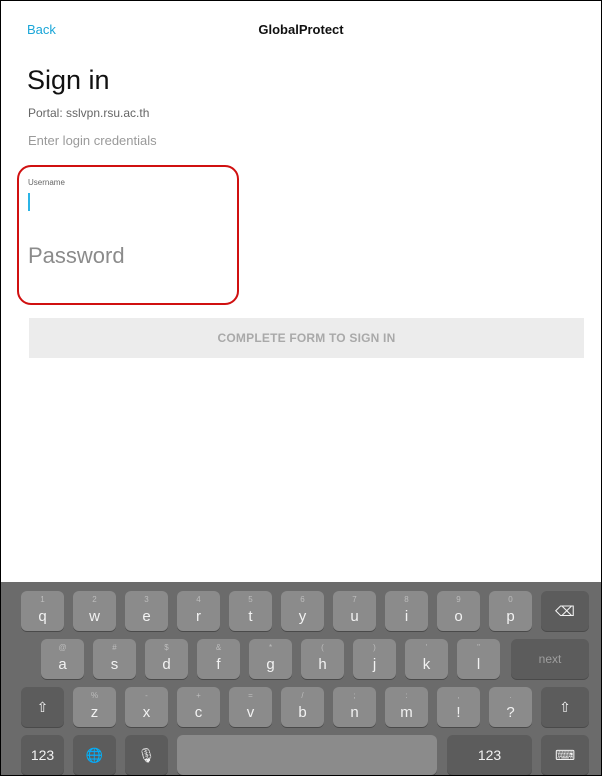 The image size is (602, 776). I want to click on key-p: 0 p, so click(510, 611).